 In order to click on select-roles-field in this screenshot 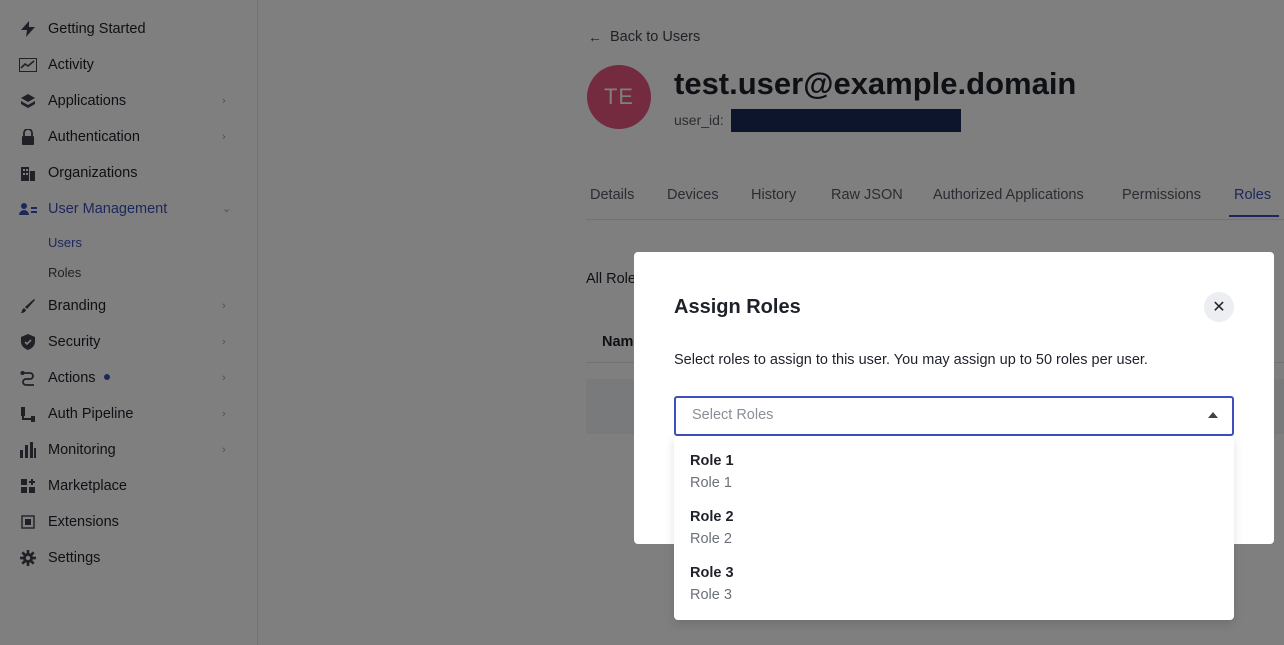, I will do `click(954, 416)`.